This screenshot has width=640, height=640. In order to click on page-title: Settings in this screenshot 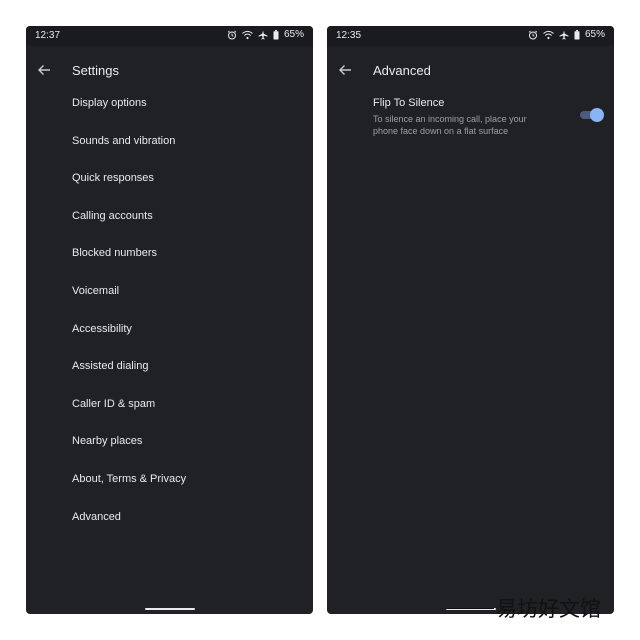, I will do `click(95, 70)`.